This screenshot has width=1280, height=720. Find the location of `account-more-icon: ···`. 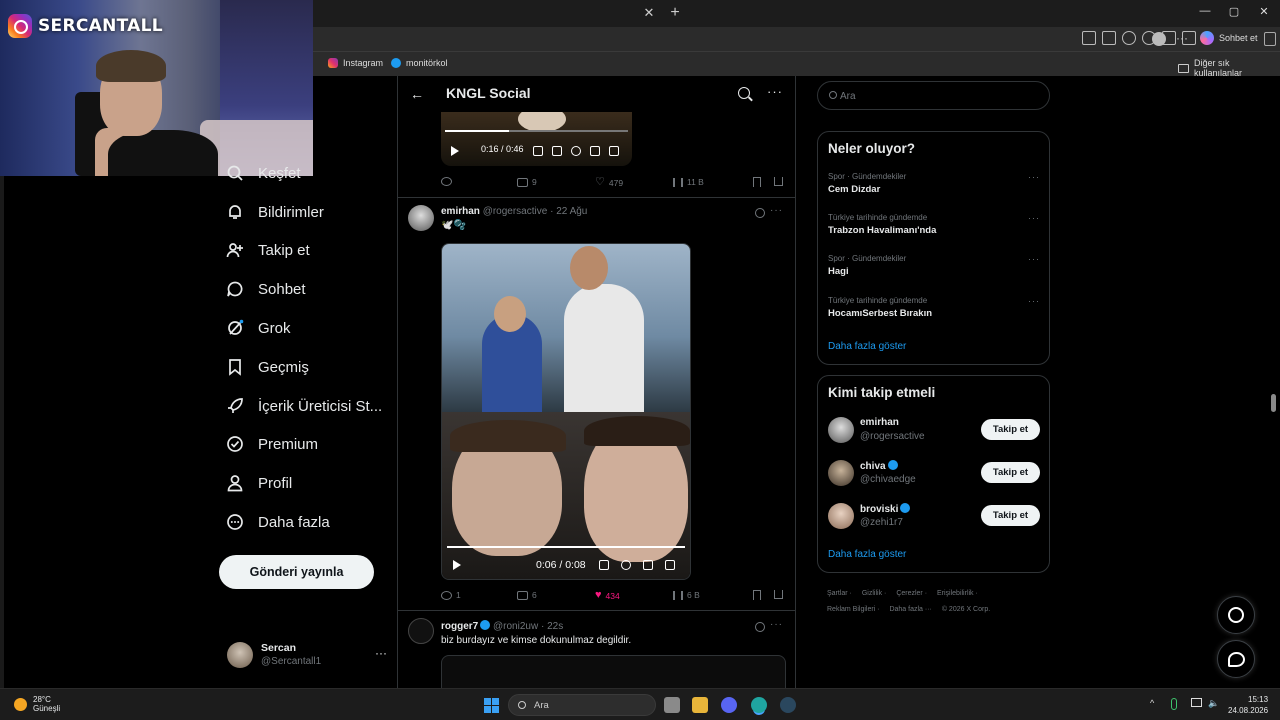

account-more-icon: ··· is located at coordinates (381, 653).